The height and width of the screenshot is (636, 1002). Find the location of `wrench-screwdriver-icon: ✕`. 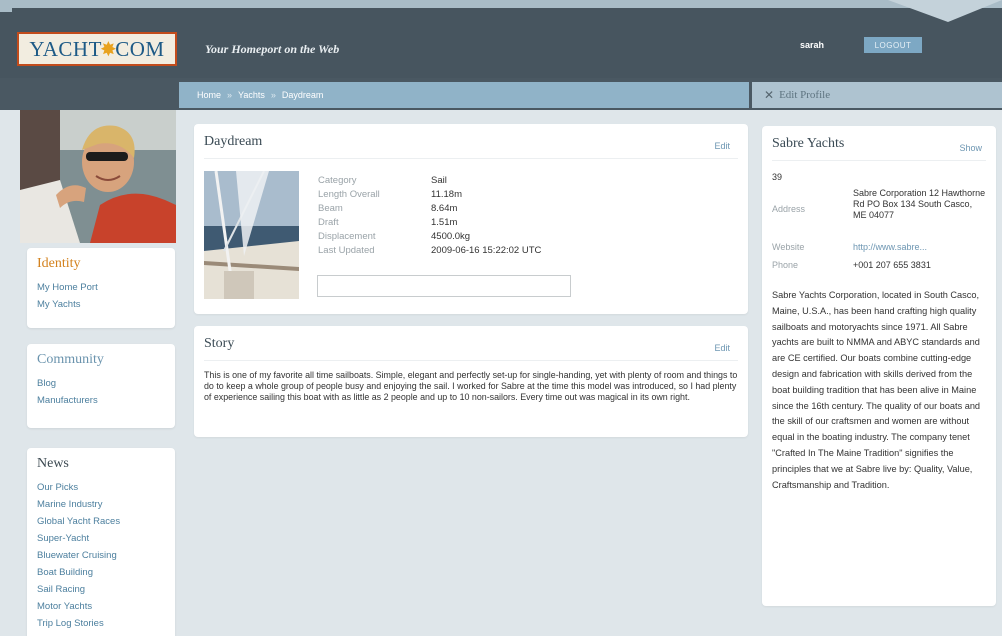

wrench-screwdriver-icon: ✕ is located at coordinates (769, 94).